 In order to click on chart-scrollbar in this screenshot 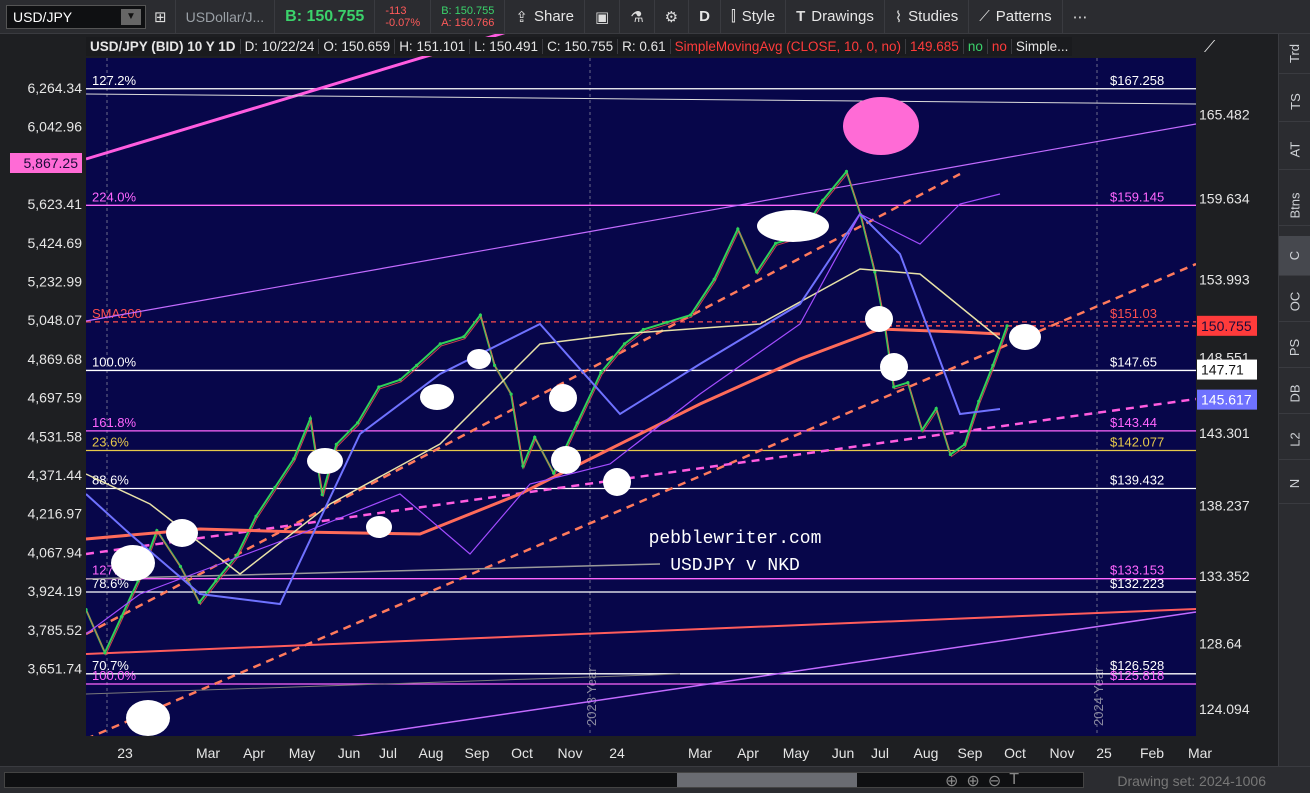, I will do `click(544, 780)`.